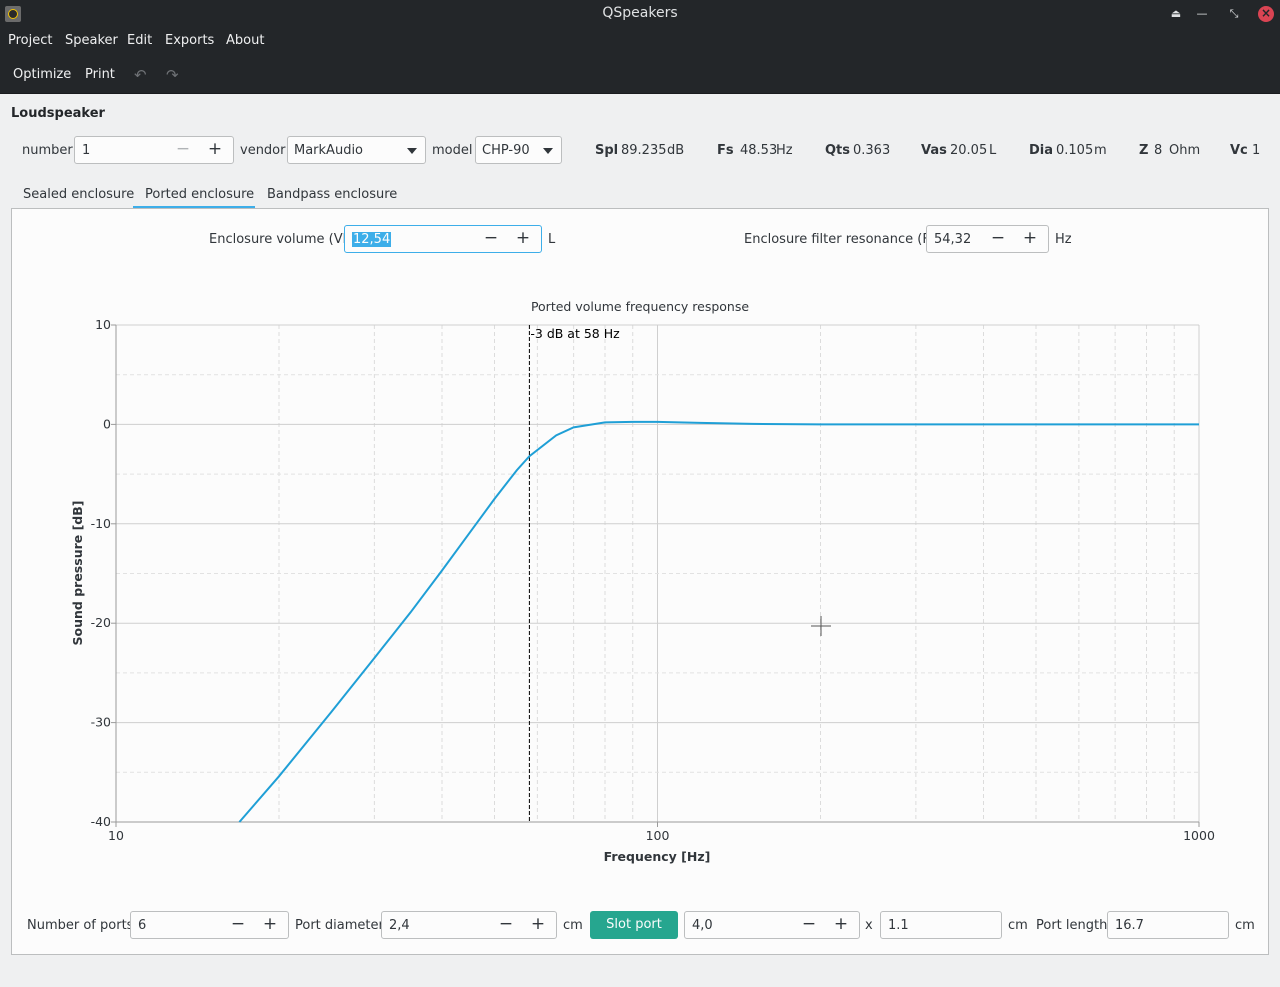 Image resolution: width=1280 pixels, height=987 pixels. Describe the element at coordinates (189, 40) in the screenshot. I see `menu-exports: Exports` at that location.